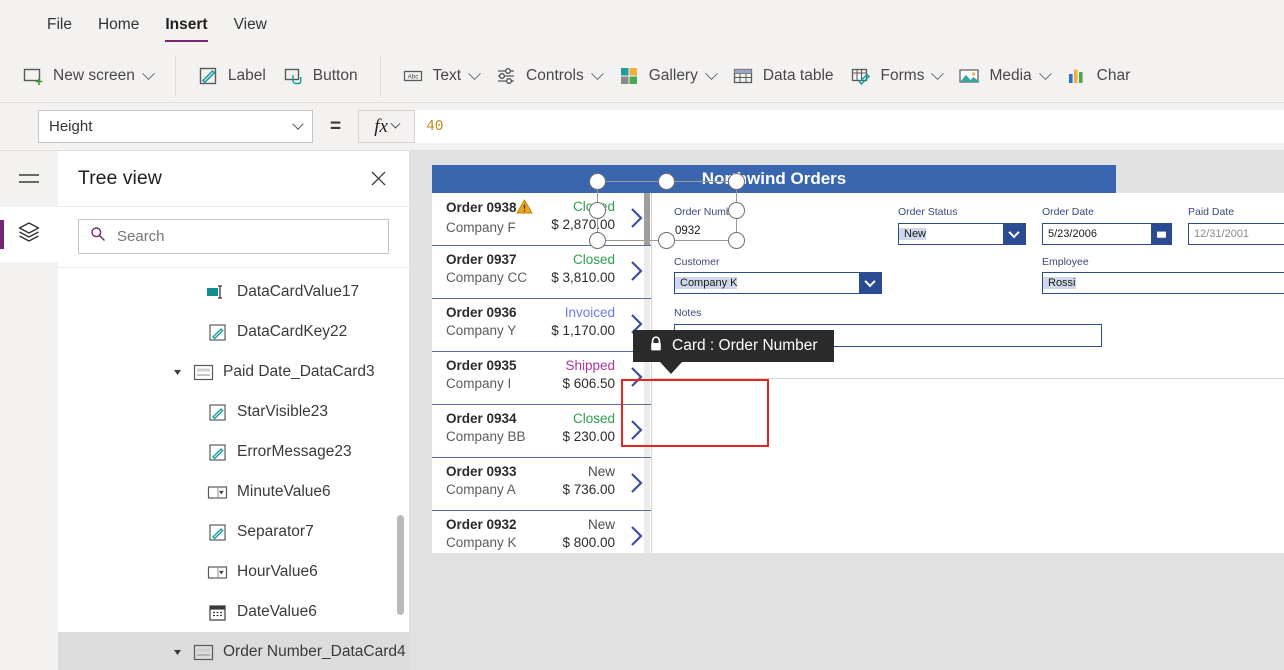  Describe the element at coordinates (378, 179) in the screenshot. I see `close-icon` at that location.